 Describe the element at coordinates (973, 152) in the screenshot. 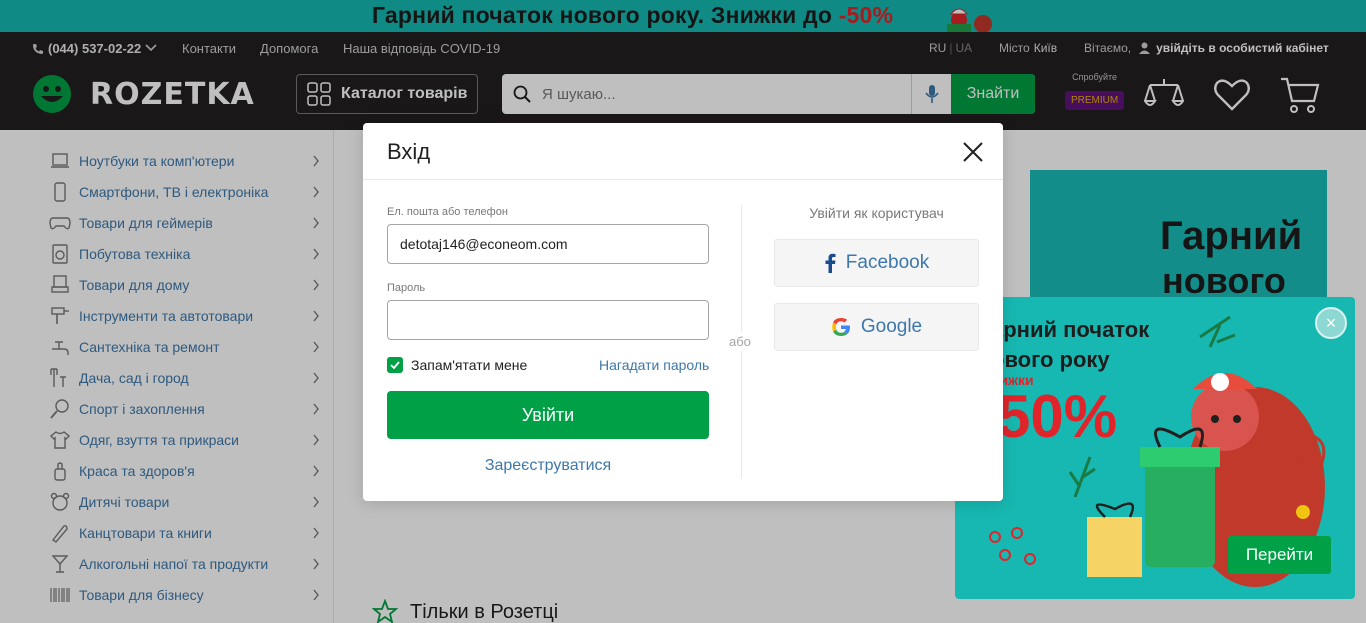

I see `close-icon` at that location.